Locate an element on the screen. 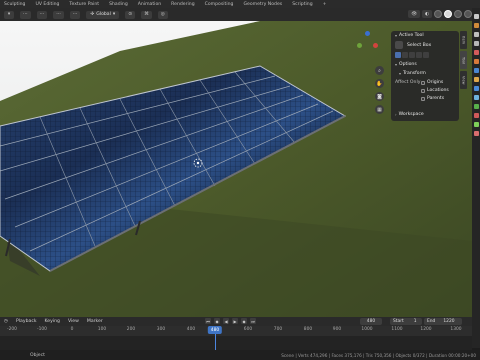  view-menu-button: ⋯ is located at coordinates (25, 14).